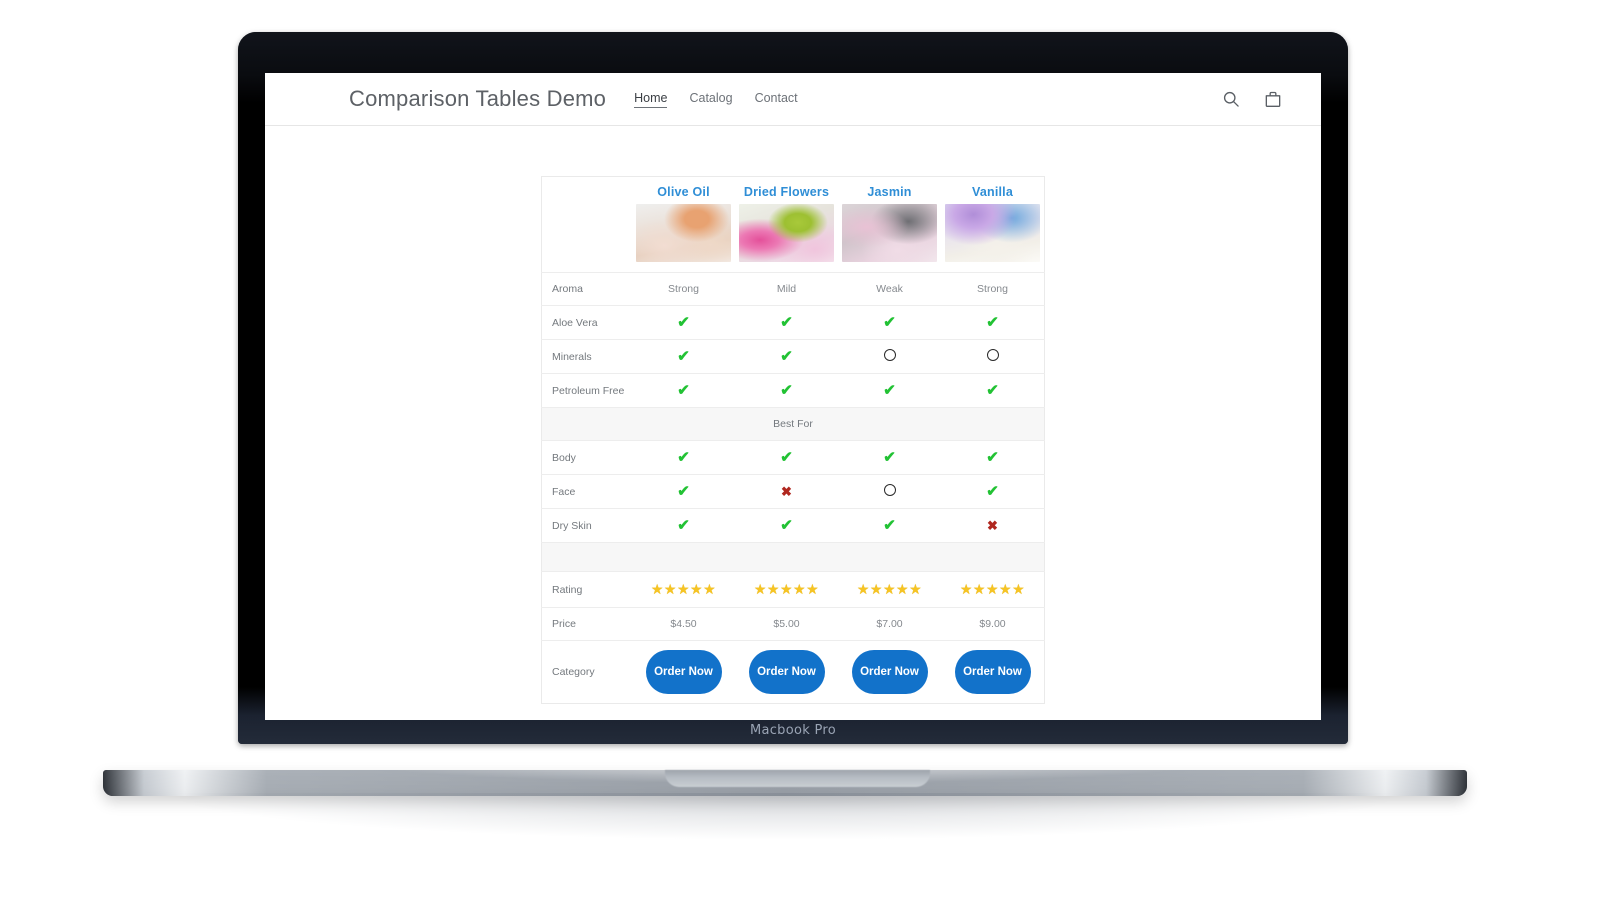 This screenshot has width=1600, height=900. What do you see at coordinates (586, 526) in the screenshot?
I see `row-label: Dry Skin` at bounding box center [586, 526].